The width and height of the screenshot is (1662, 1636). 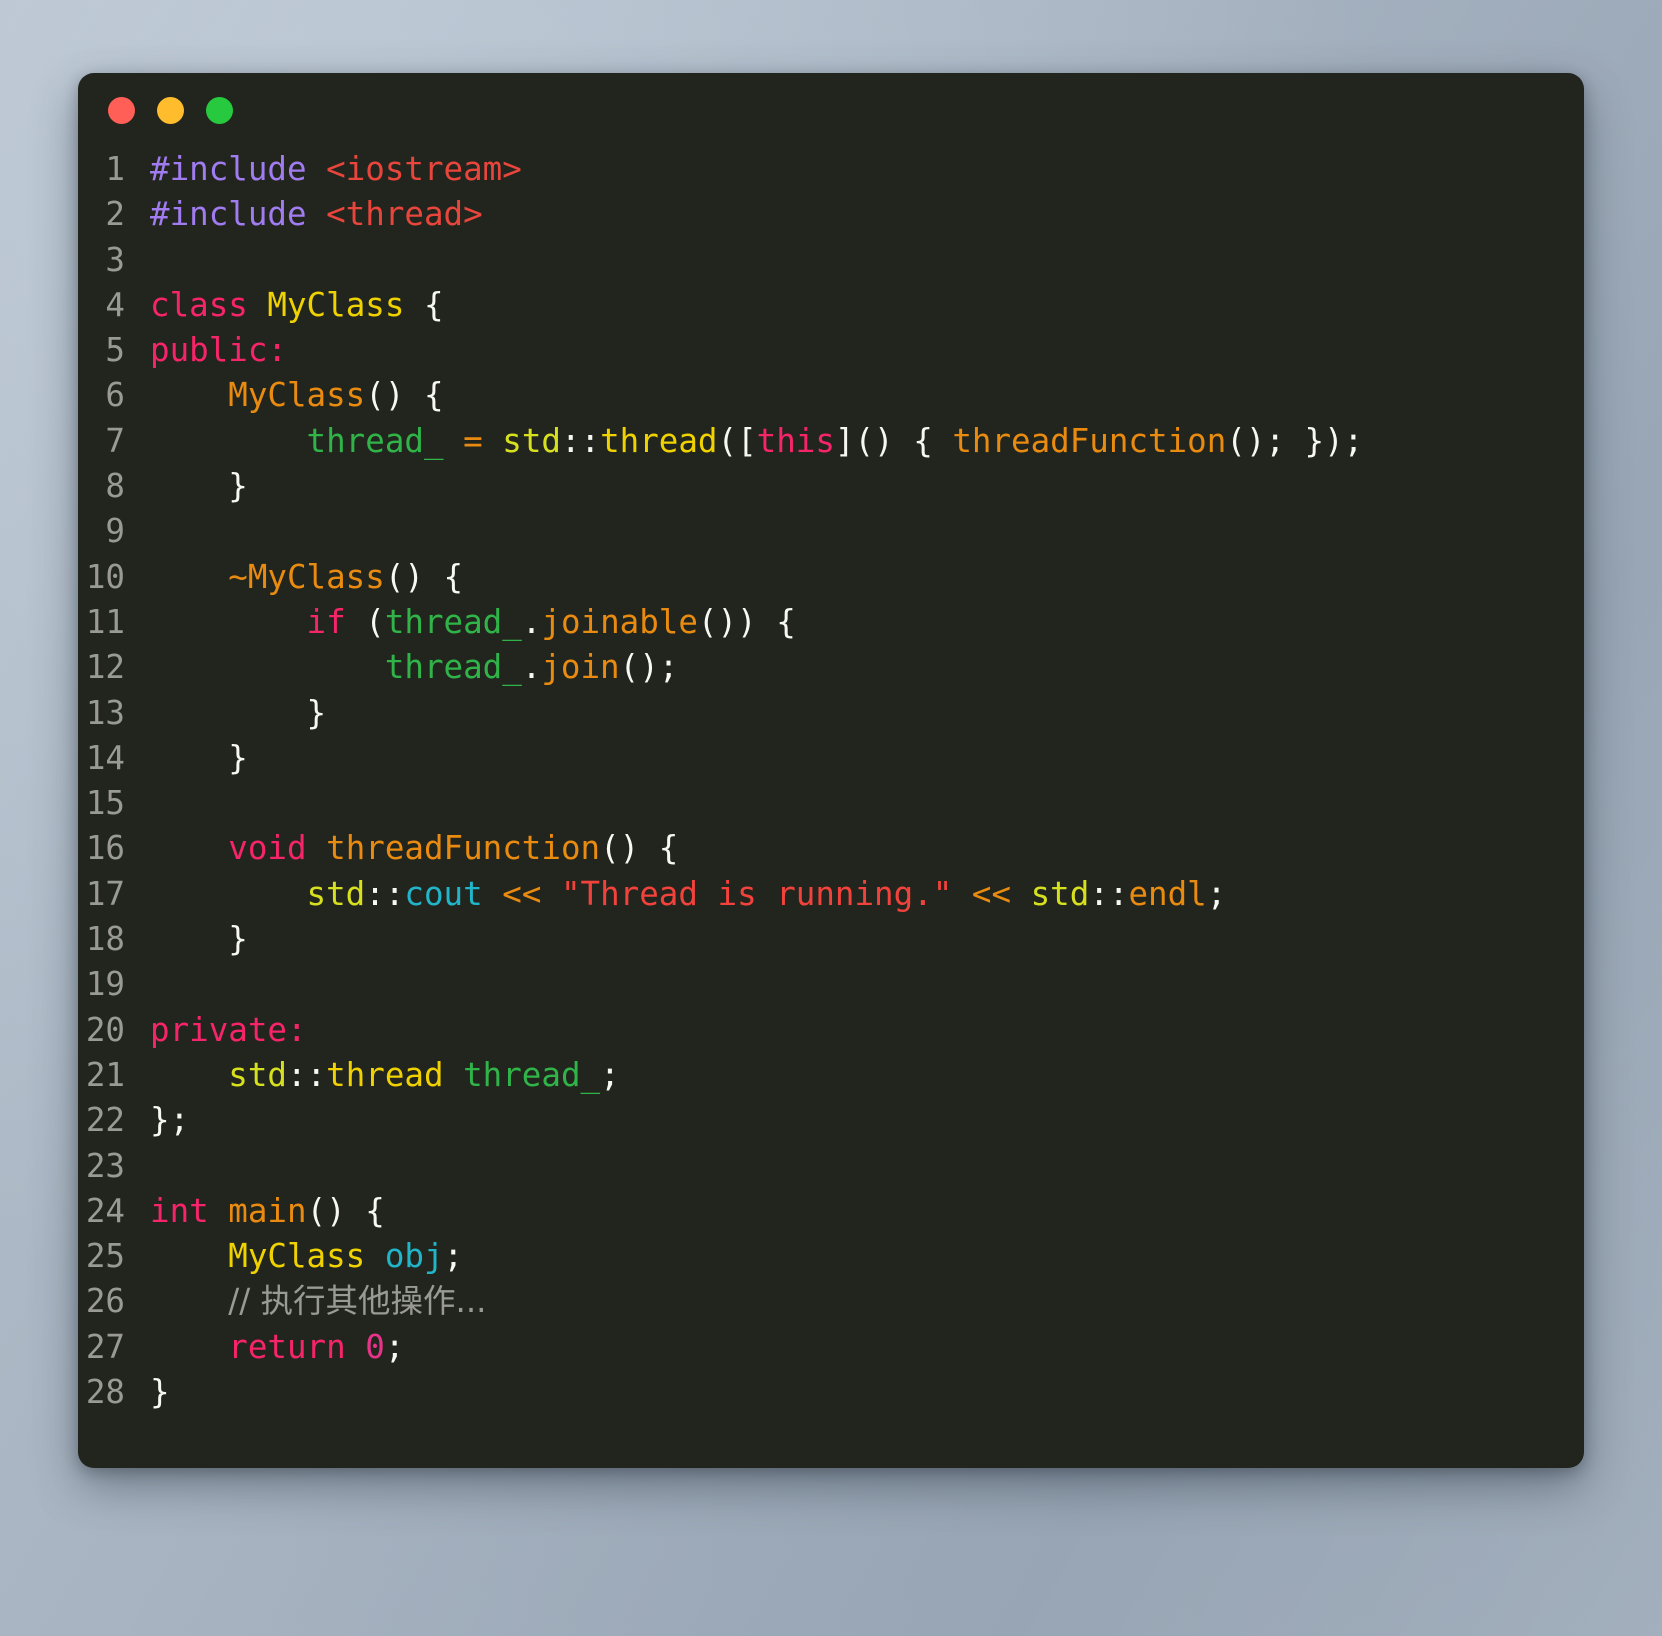 What do you see at coordinates (756, 893) in the screenshot?
I see `code-token: "Thread is running."` at bounding box center [756, 893].